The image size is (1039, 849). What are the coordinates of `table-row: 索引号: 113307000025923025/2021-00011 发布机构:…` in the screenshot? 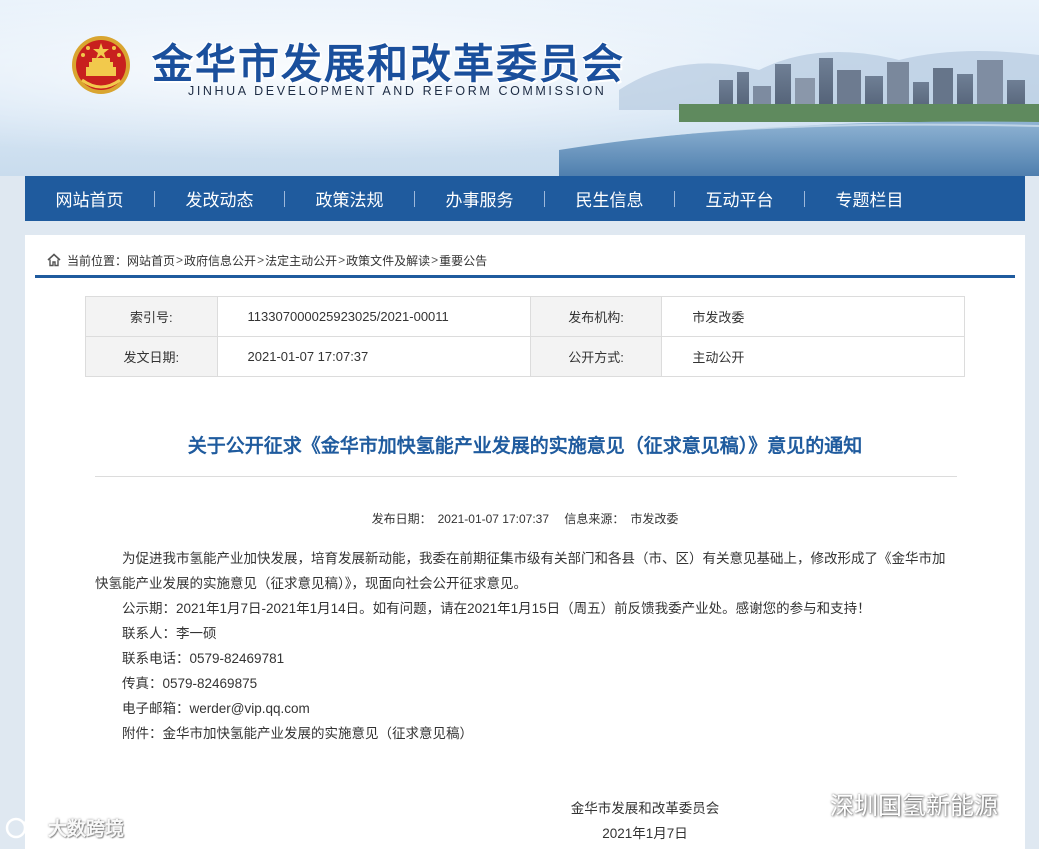 It's located at (525, 316).